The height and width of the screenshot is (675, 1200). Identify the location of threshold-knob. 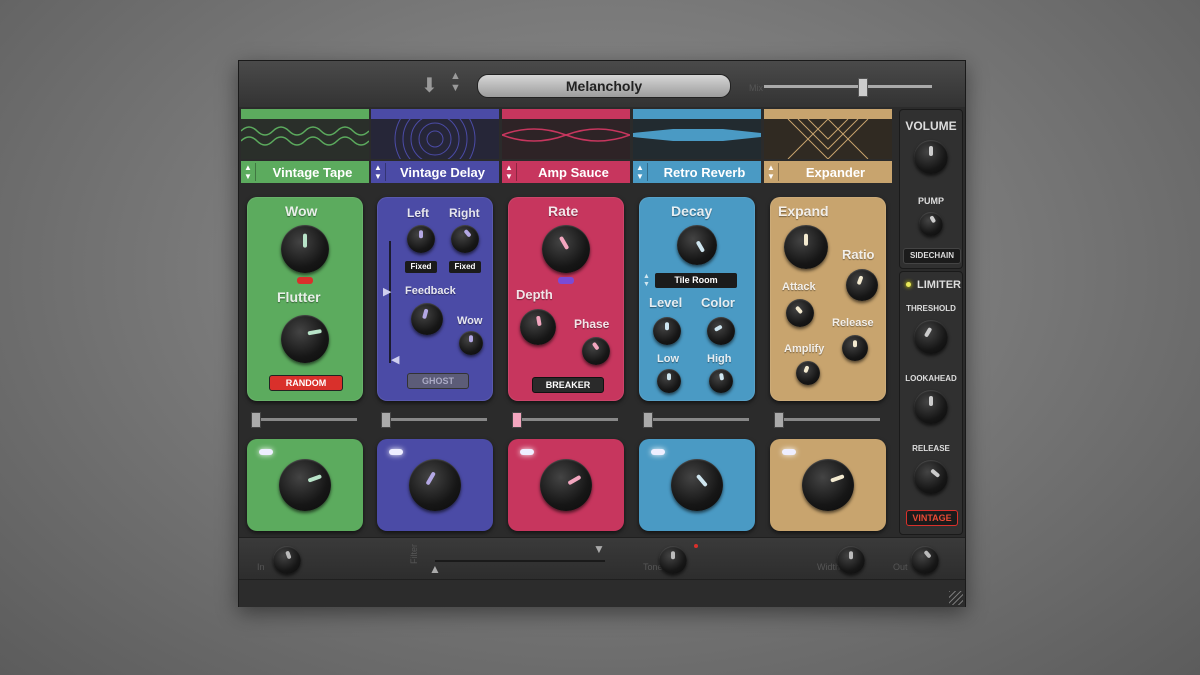
(931, 337).